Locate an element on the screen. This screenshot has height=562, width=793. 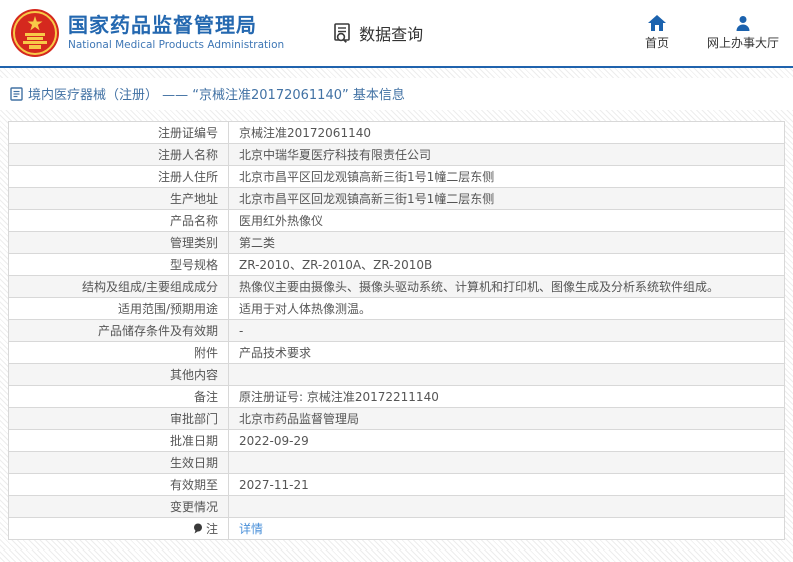
row-value: 适用于对人体热像测温。 is located at coordinates (506, 308).